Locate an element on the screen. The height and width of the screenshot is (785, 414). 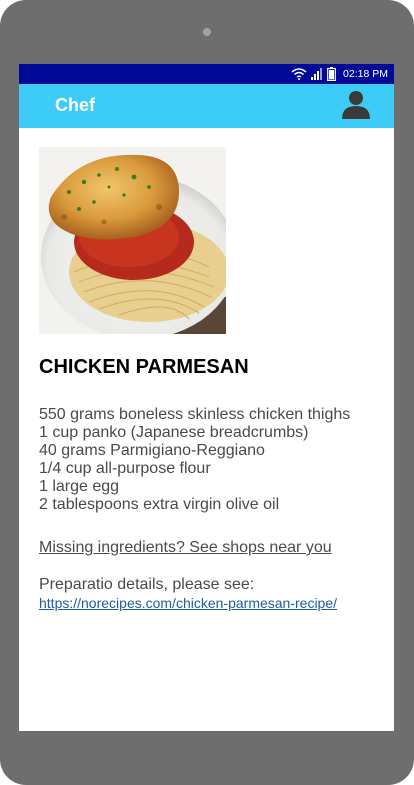
status-bar: 02:18 PM is located at coordinates (206, 74).